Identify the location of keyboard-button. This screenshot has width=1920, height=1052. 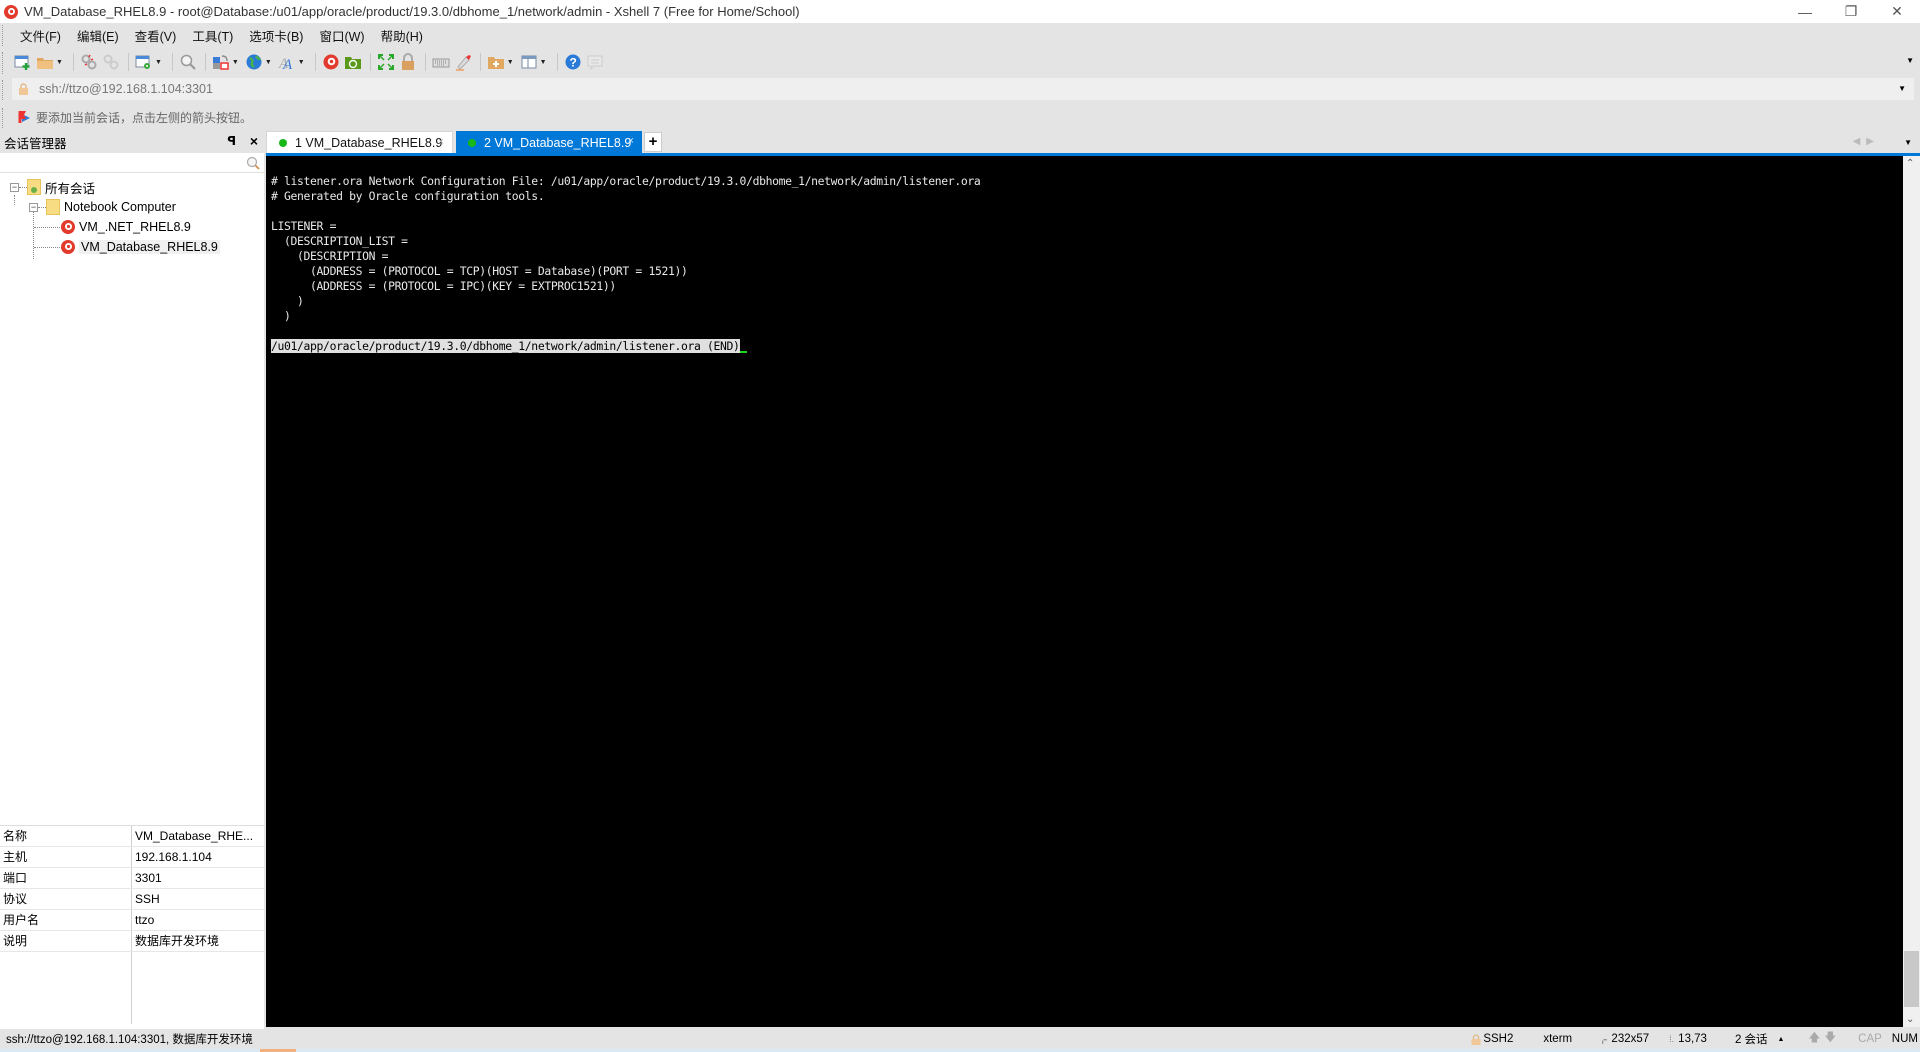
(441, 62).